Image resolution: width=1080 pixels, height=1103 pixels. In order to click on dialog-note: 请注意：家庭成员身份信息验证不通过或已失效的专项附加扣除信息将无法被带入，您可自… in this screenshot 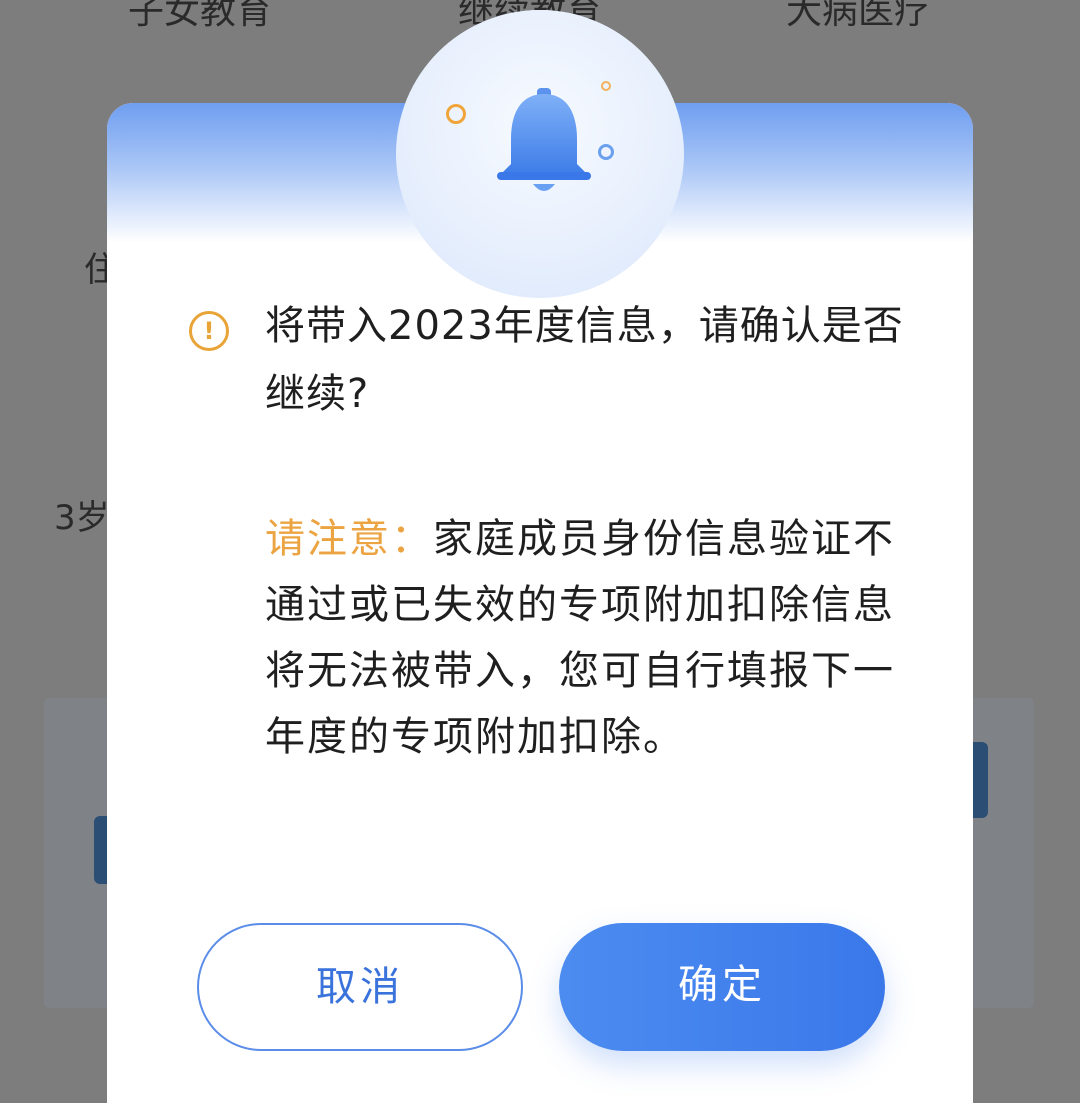, I will do `click(585, 638)`.